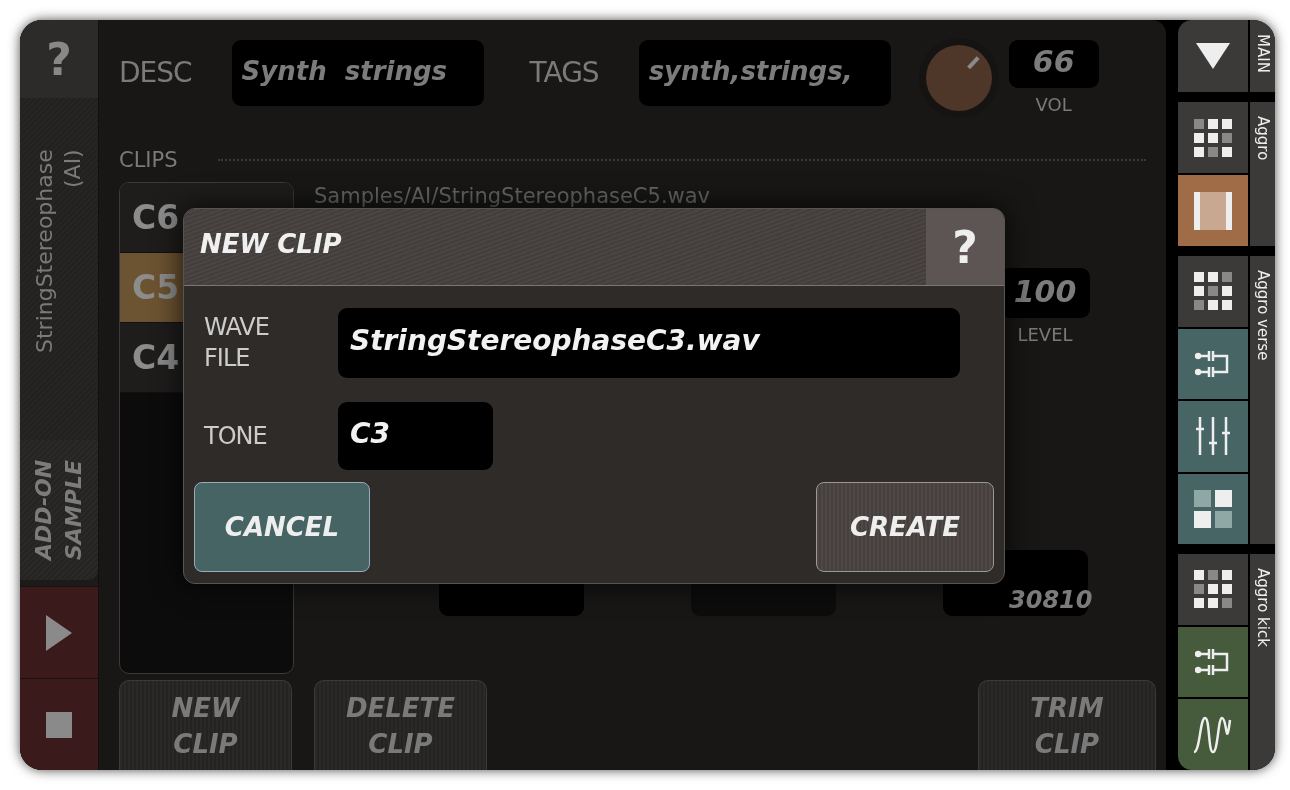 The height and width of the screenshot is (790, 1290). What do you see at coordinates (564, 72) in the screenshot?
I see `tags-label: TAGS` at bounding box center [564, 72].